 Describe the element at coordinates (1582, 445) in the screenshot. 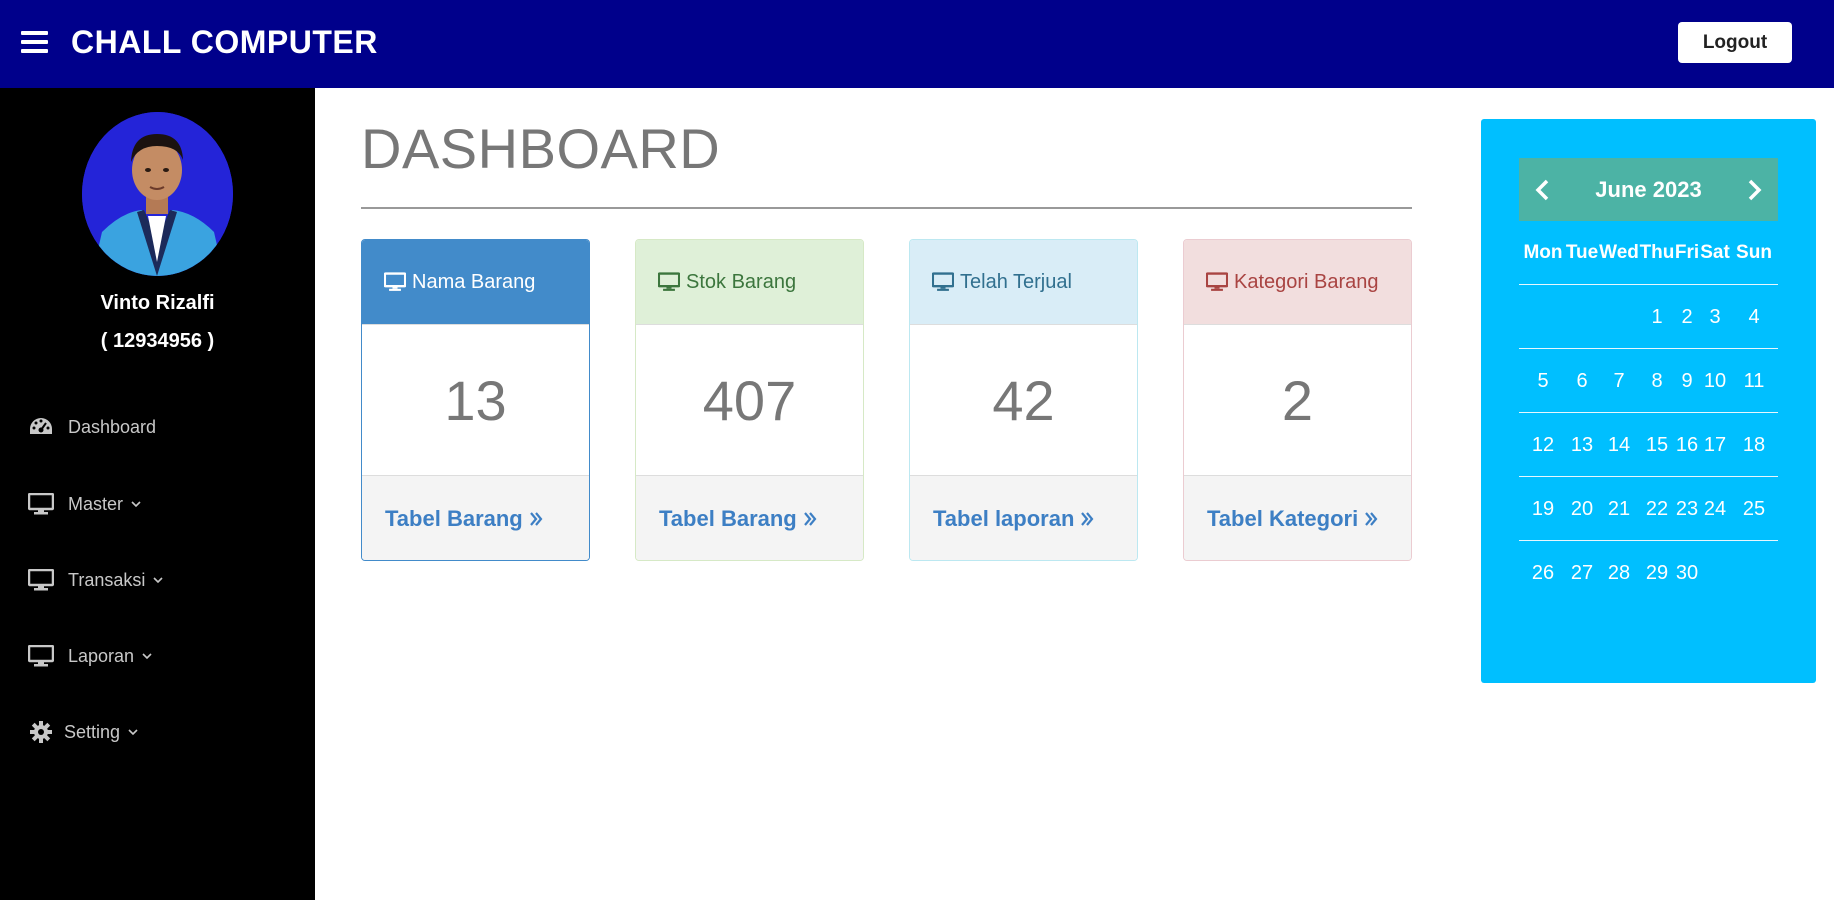

I see `calendar-day: 13` at that location.